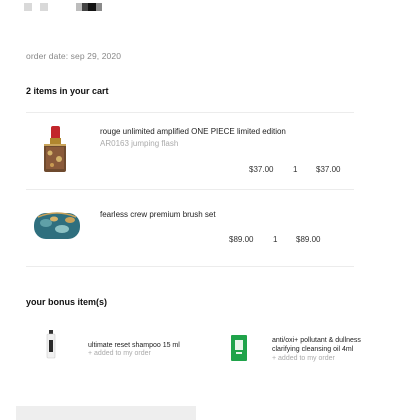 The image size is (420, 420). Describe the element at coordinates (106, 413) in the screenshot. I see `bottom-panel` at that location.